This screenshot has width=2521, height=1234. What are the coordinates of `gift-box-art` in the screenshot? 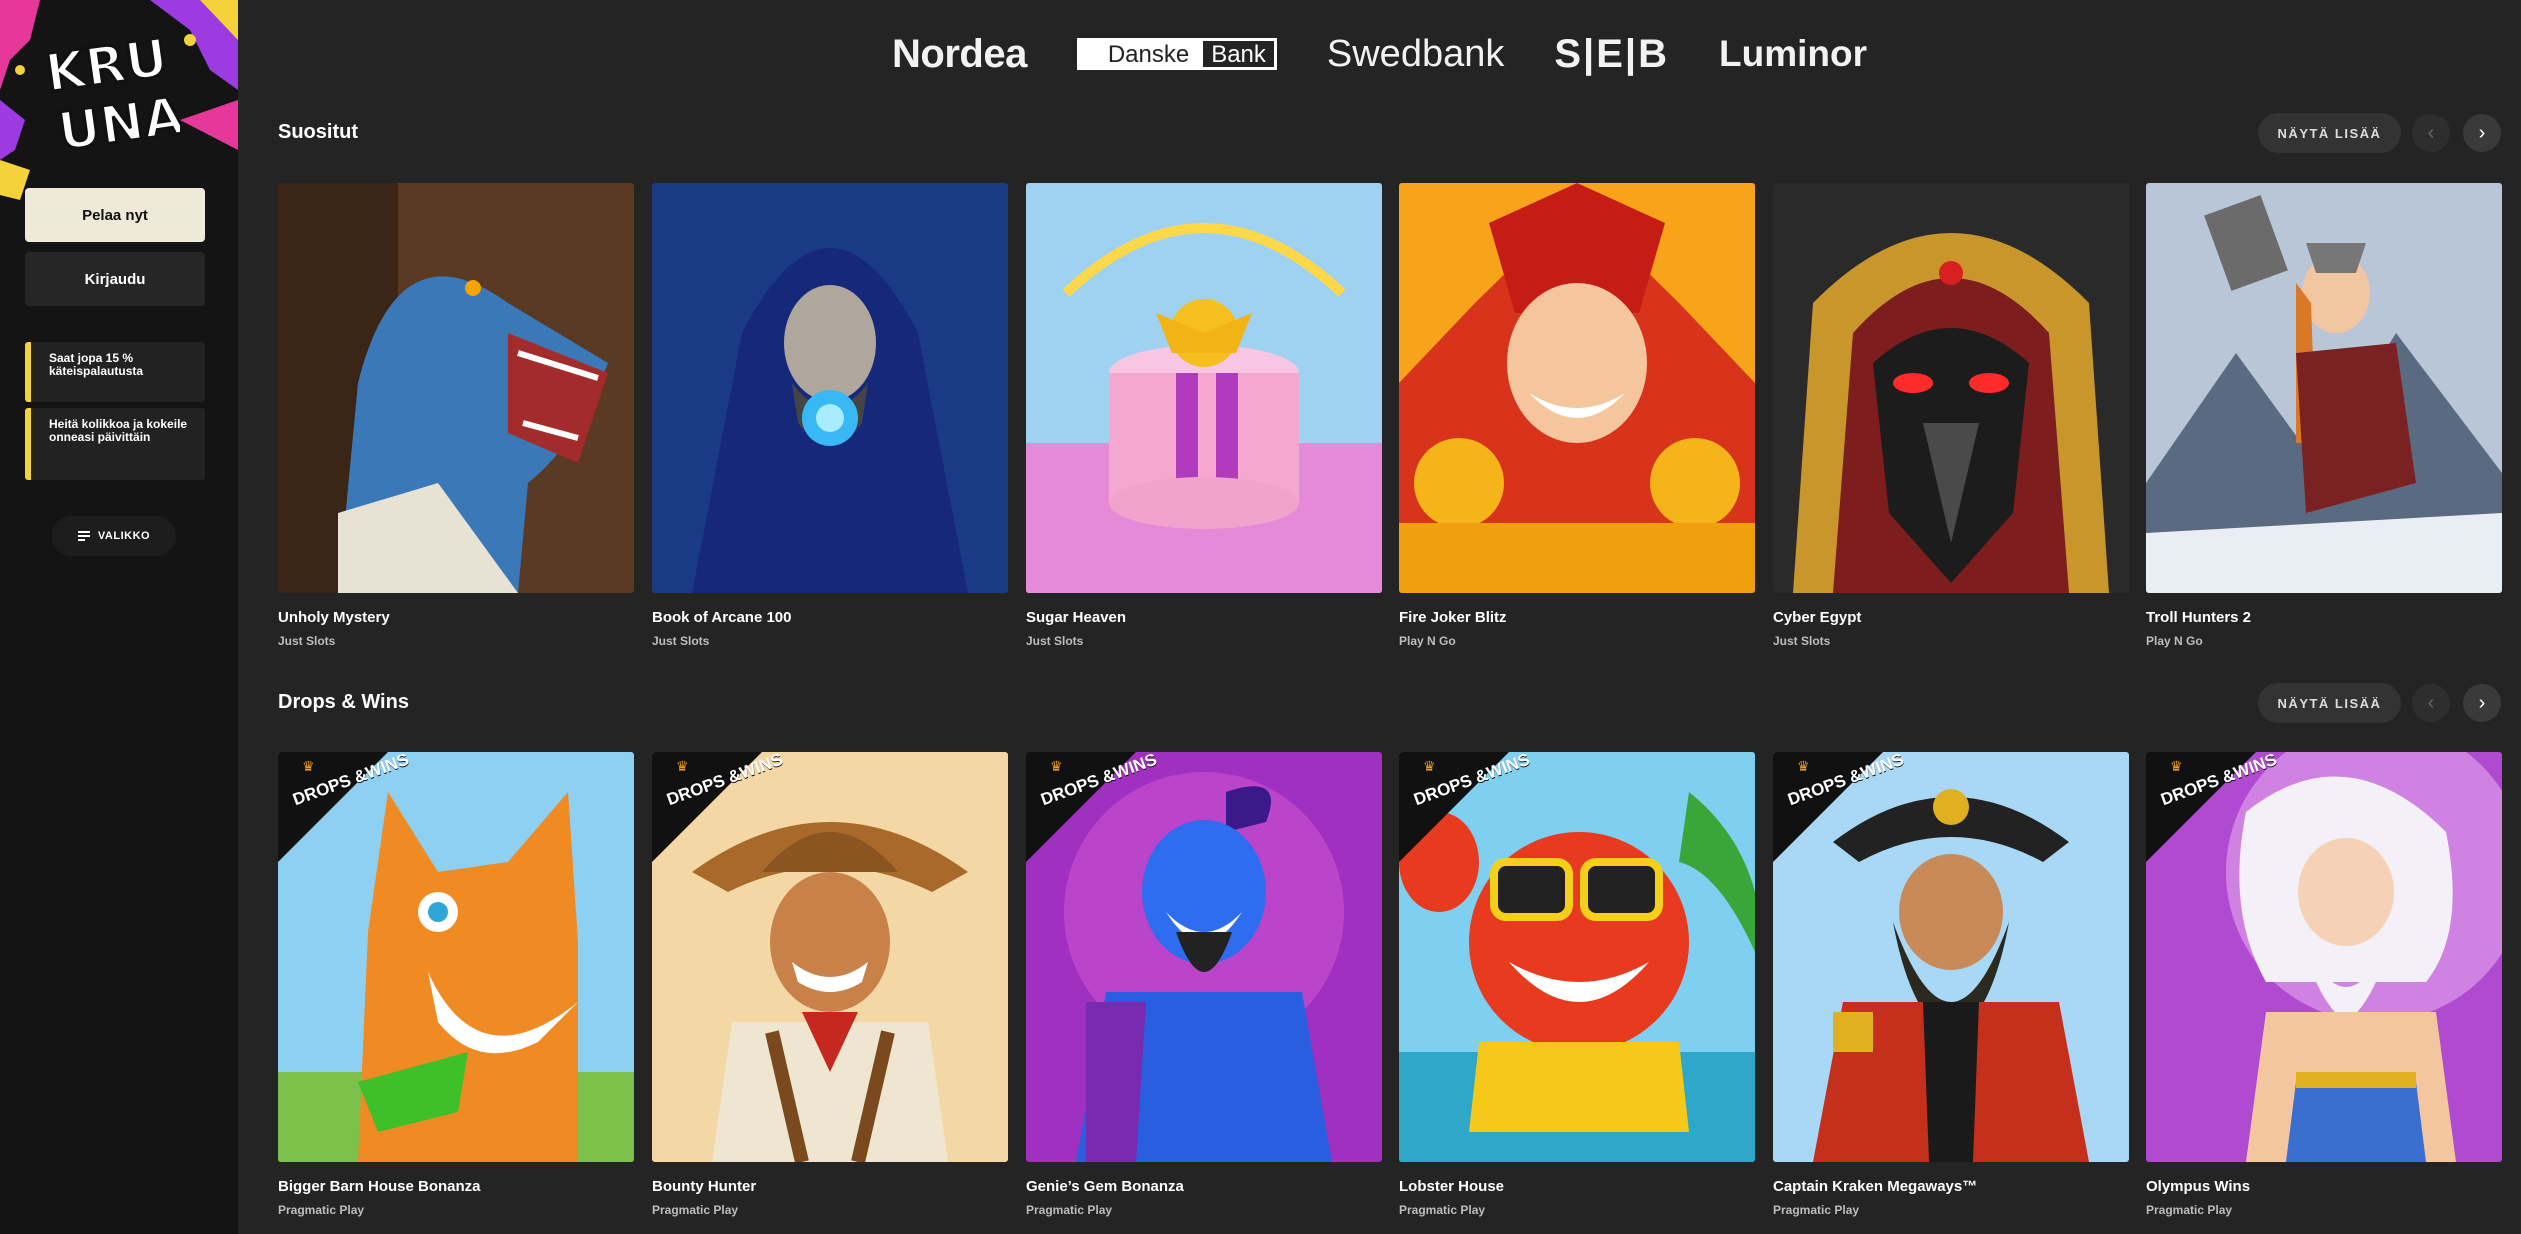 It's located at (1204, 388).